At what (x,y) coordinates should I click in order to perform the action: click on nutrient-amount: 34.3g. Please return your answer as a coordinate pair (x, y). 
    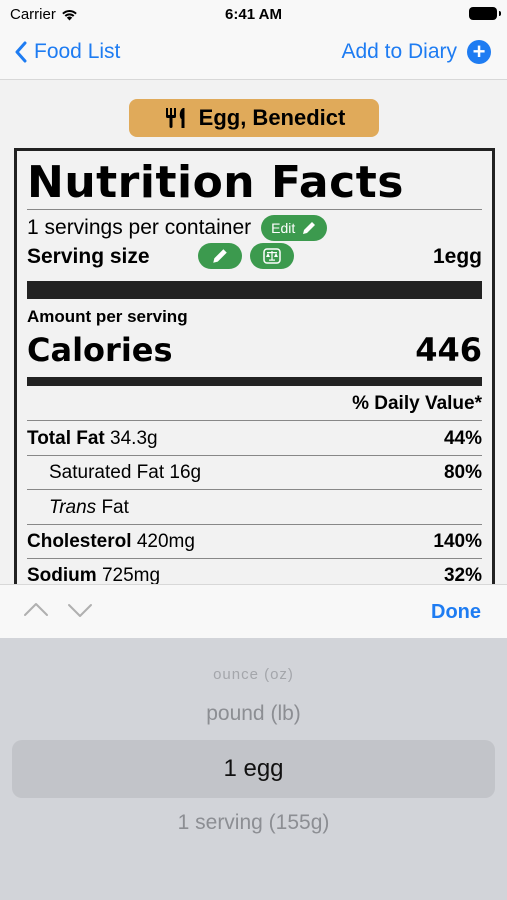
    Looking at the image, I should click on (134, 438).